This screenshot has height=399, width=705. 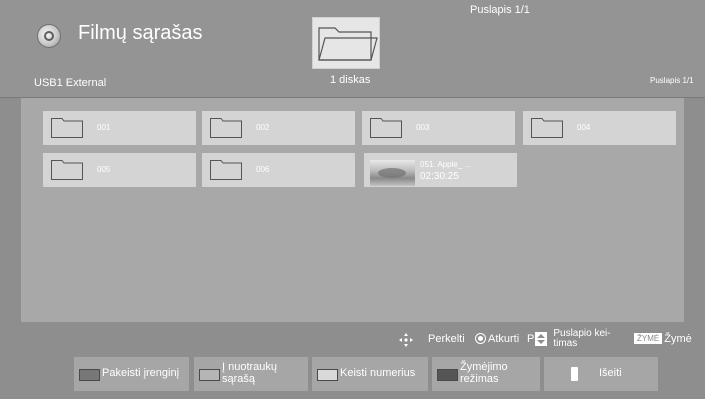 I want to click on hint-play: Atkurti, so click(x=497, y=338).